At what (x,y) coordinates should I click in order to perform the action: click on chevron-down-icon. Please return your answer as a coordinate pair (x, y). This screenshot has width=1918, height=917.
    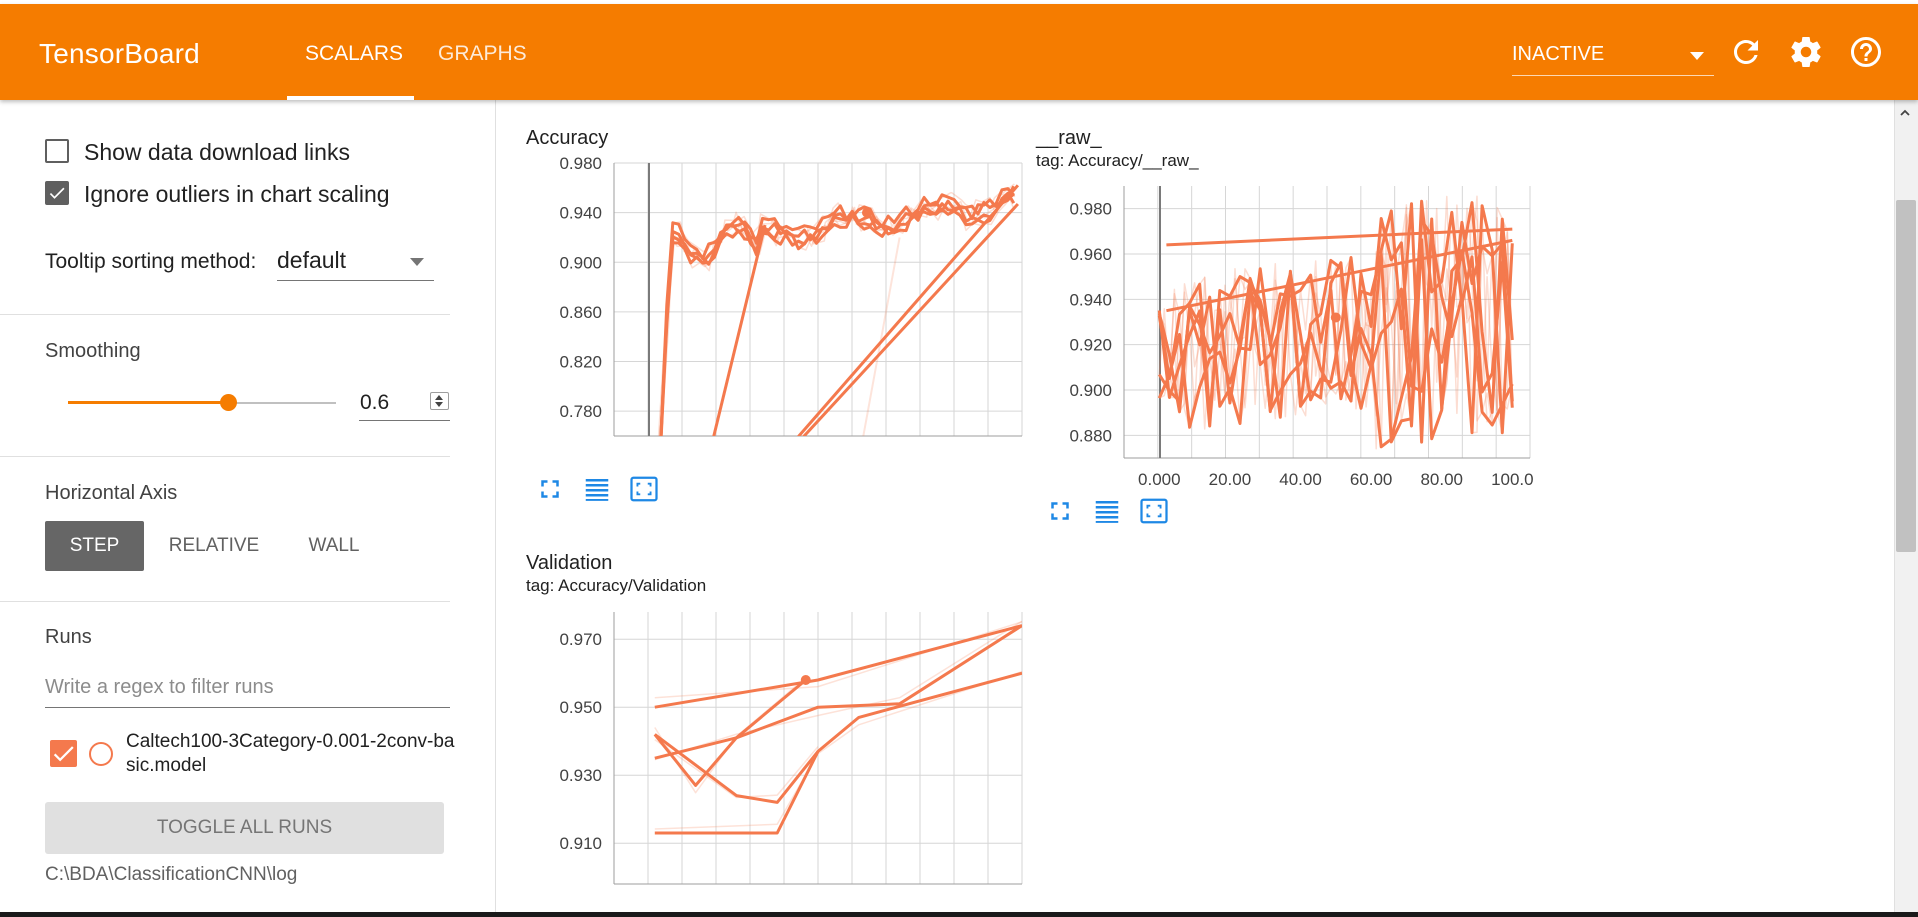
    Looking at the image, I should click on (417, 262).